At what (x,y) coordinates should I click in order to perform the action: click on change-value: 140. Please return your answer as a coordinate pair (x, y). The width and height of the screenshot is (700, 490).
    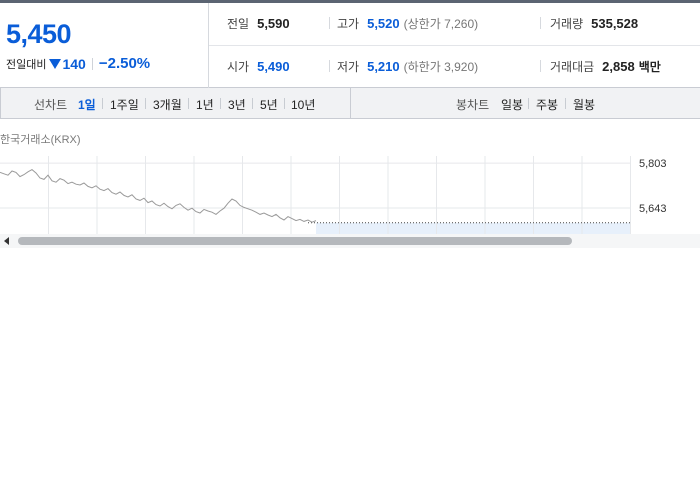
    Looking at the image, I should click on (74, 63).